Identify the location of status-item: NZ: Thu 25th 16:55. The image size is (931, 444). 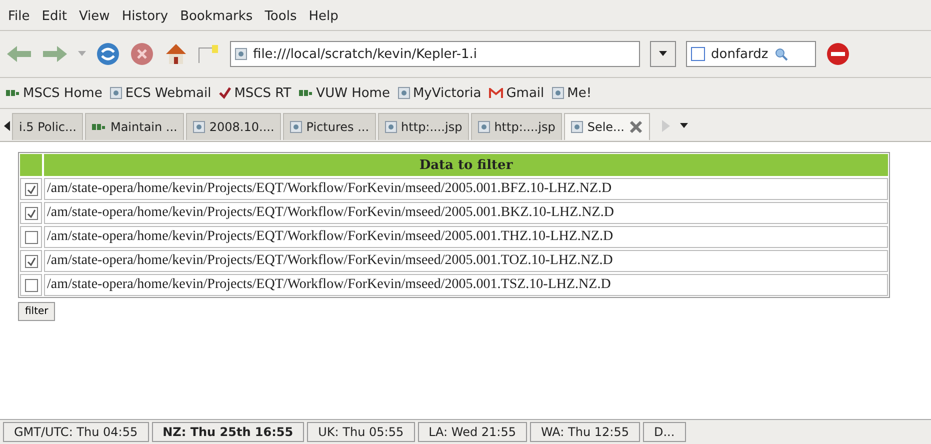
(228, 432).